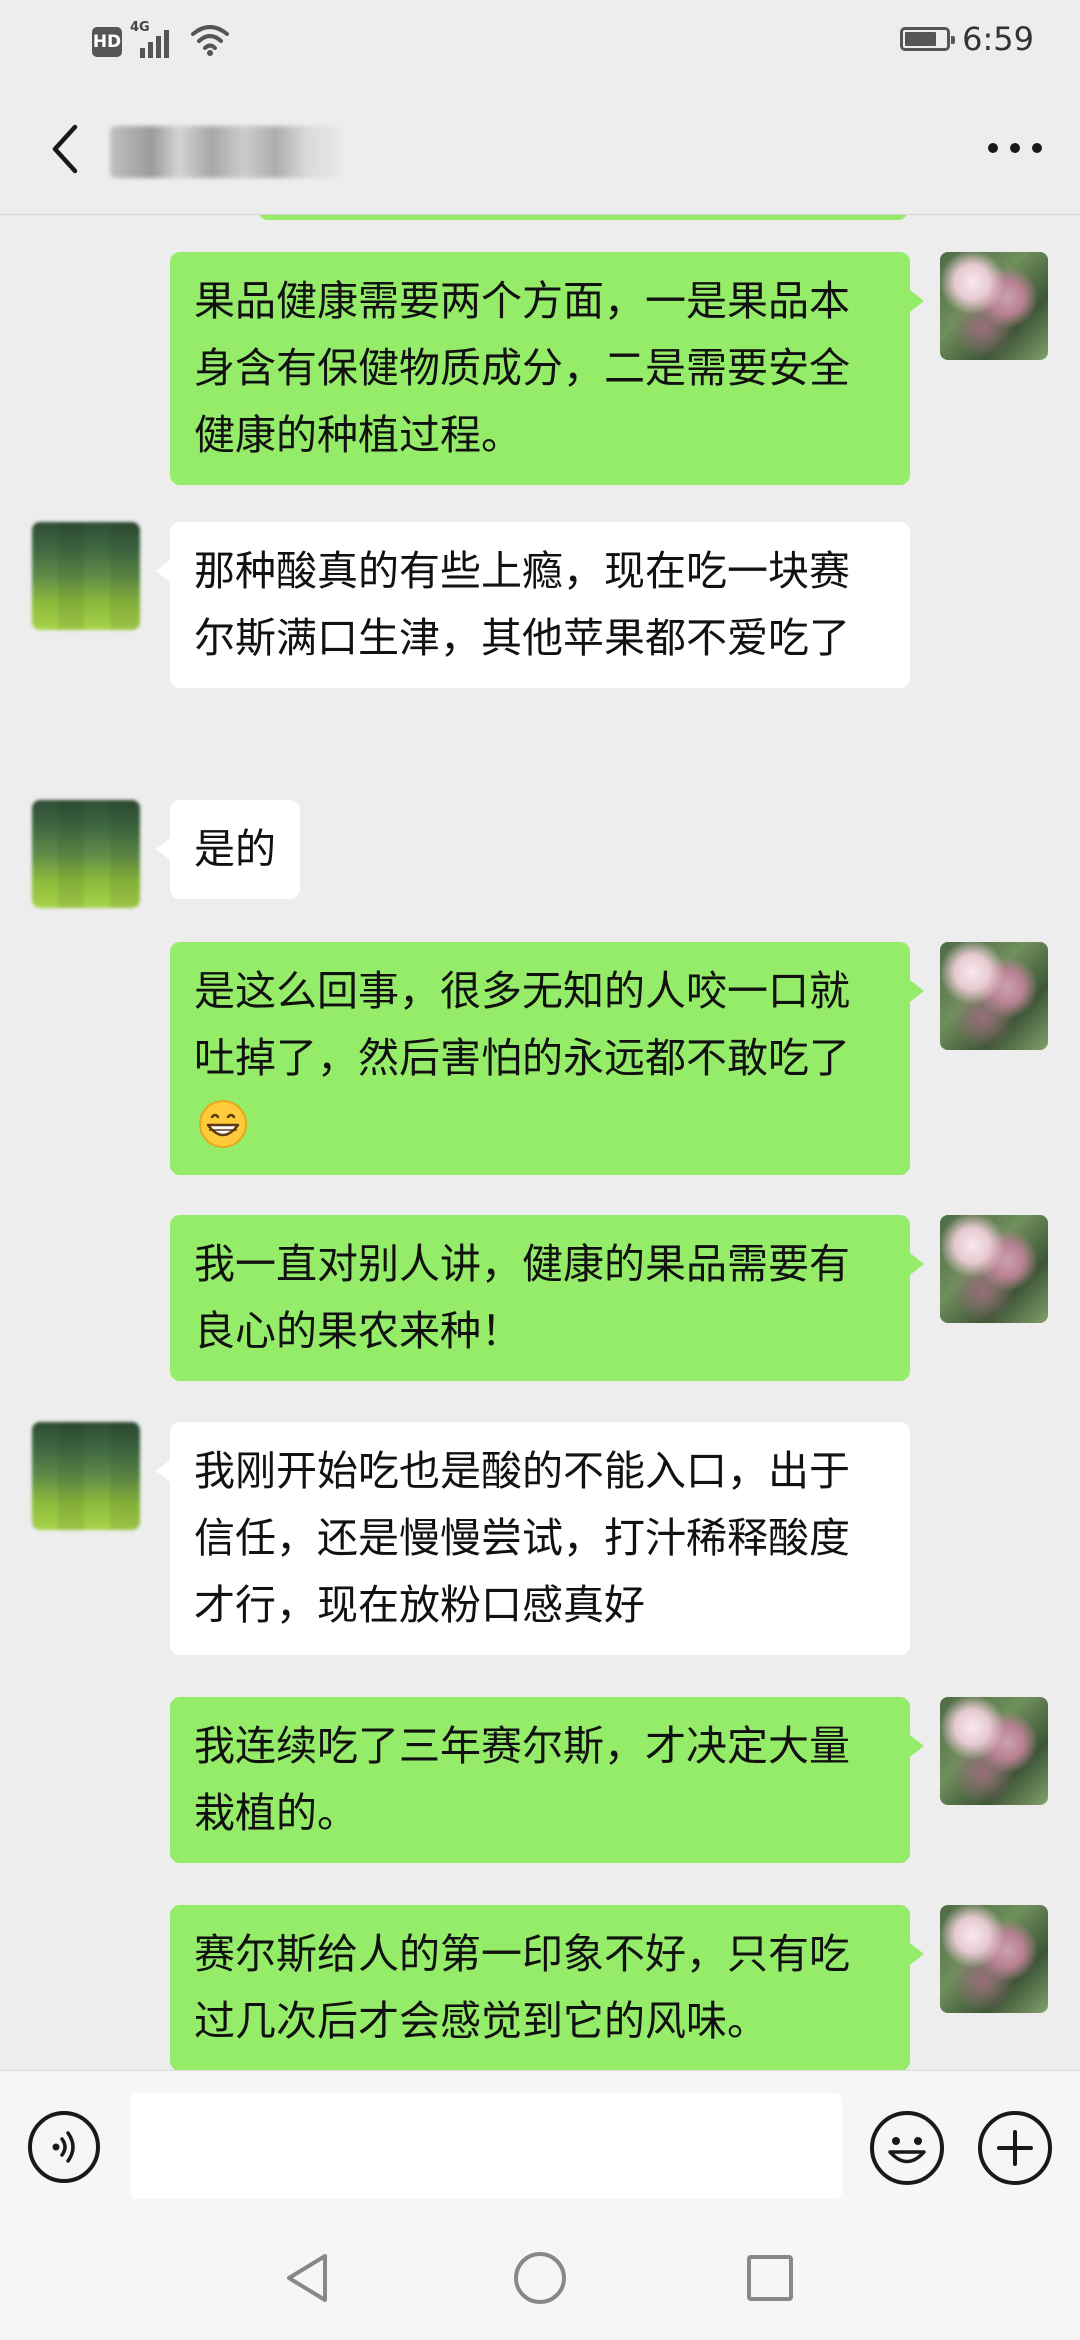 The image size is (1080, 2340). I want to click on message-bubble: 赛尔斯给人的第一印象不好，只有吃过几次后才会感觉到它的风味。, so click(547, 1987).